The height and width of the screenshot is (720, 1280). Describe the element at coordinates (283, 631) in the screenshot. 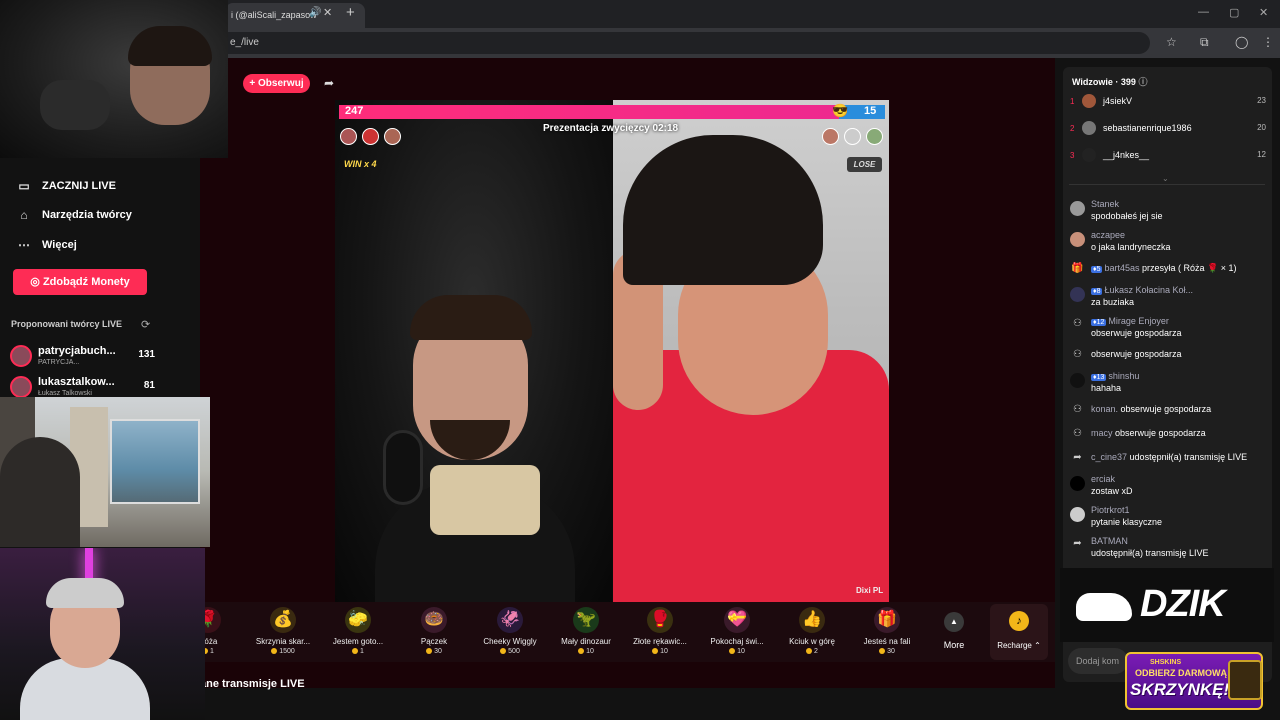

I see `gift-item: 💰 Skrzynia skar... 1500` at that location.